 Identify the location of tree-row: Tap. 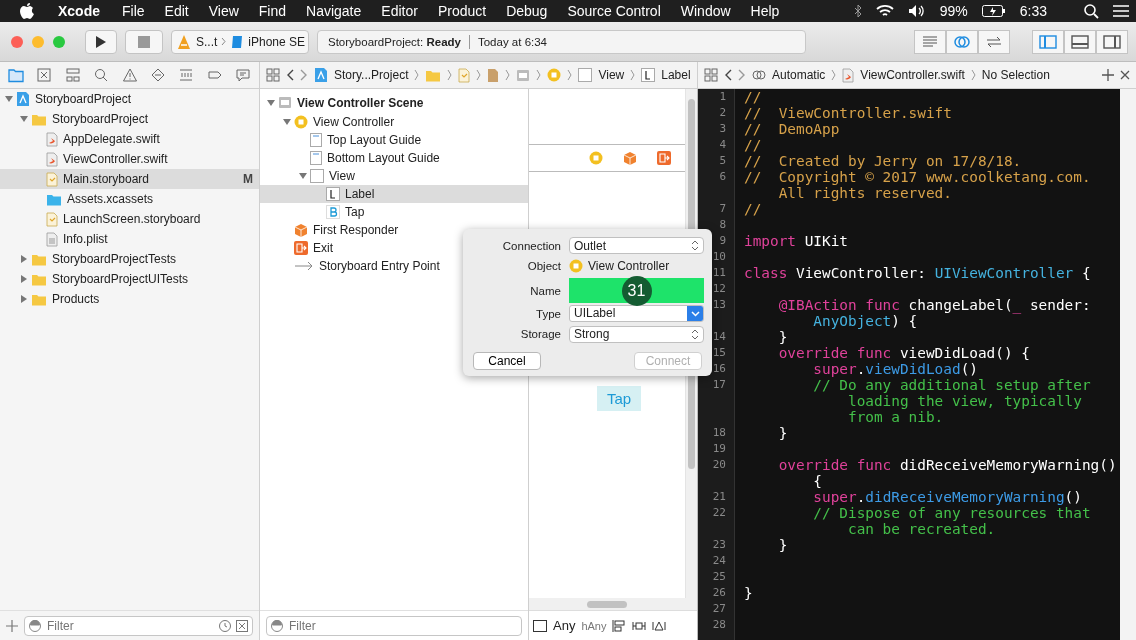
(394, 212).